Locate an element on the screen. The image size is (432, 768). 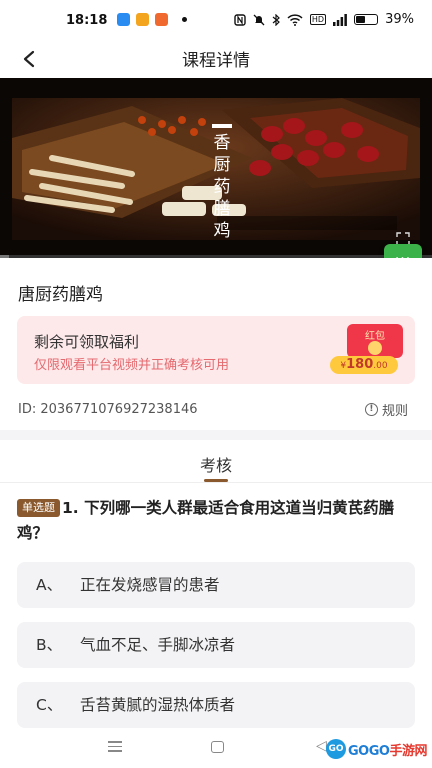
watermark-badge: GO is located at coordinates (336, 749).